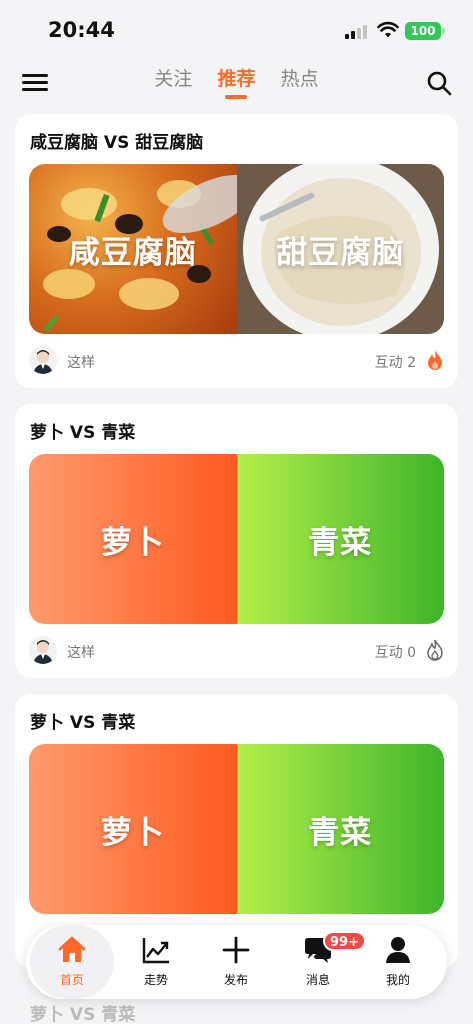  Describe the element at coordinates (435, 650) in the screenshot. I see `flame-outline-icon` at that location.